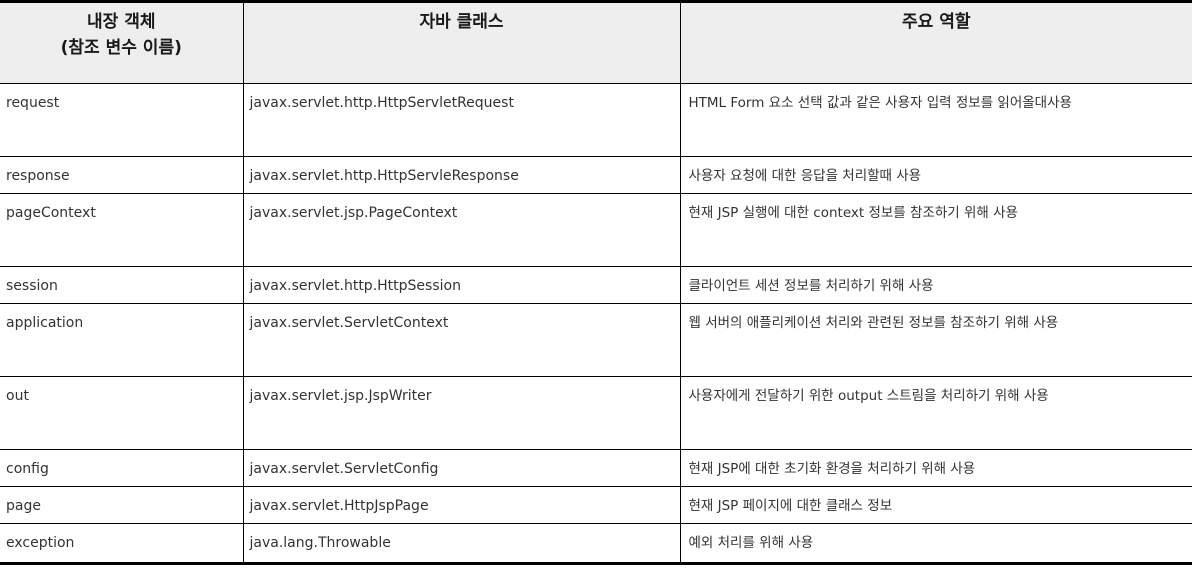  What do you see at coordinates (935, 544) in the screenshot?
I see `role-cell: 예외 처리를 위해 사용` at bounding box center [935, 544].